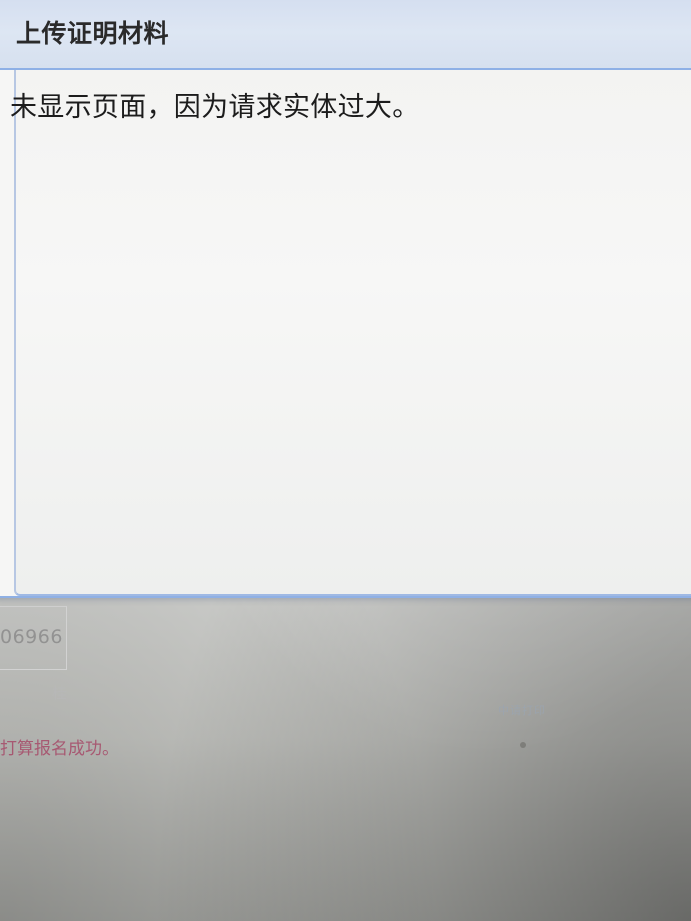  I want to click on error-message: 未显示页面，因为请求实体过大。, so click(215, 107).